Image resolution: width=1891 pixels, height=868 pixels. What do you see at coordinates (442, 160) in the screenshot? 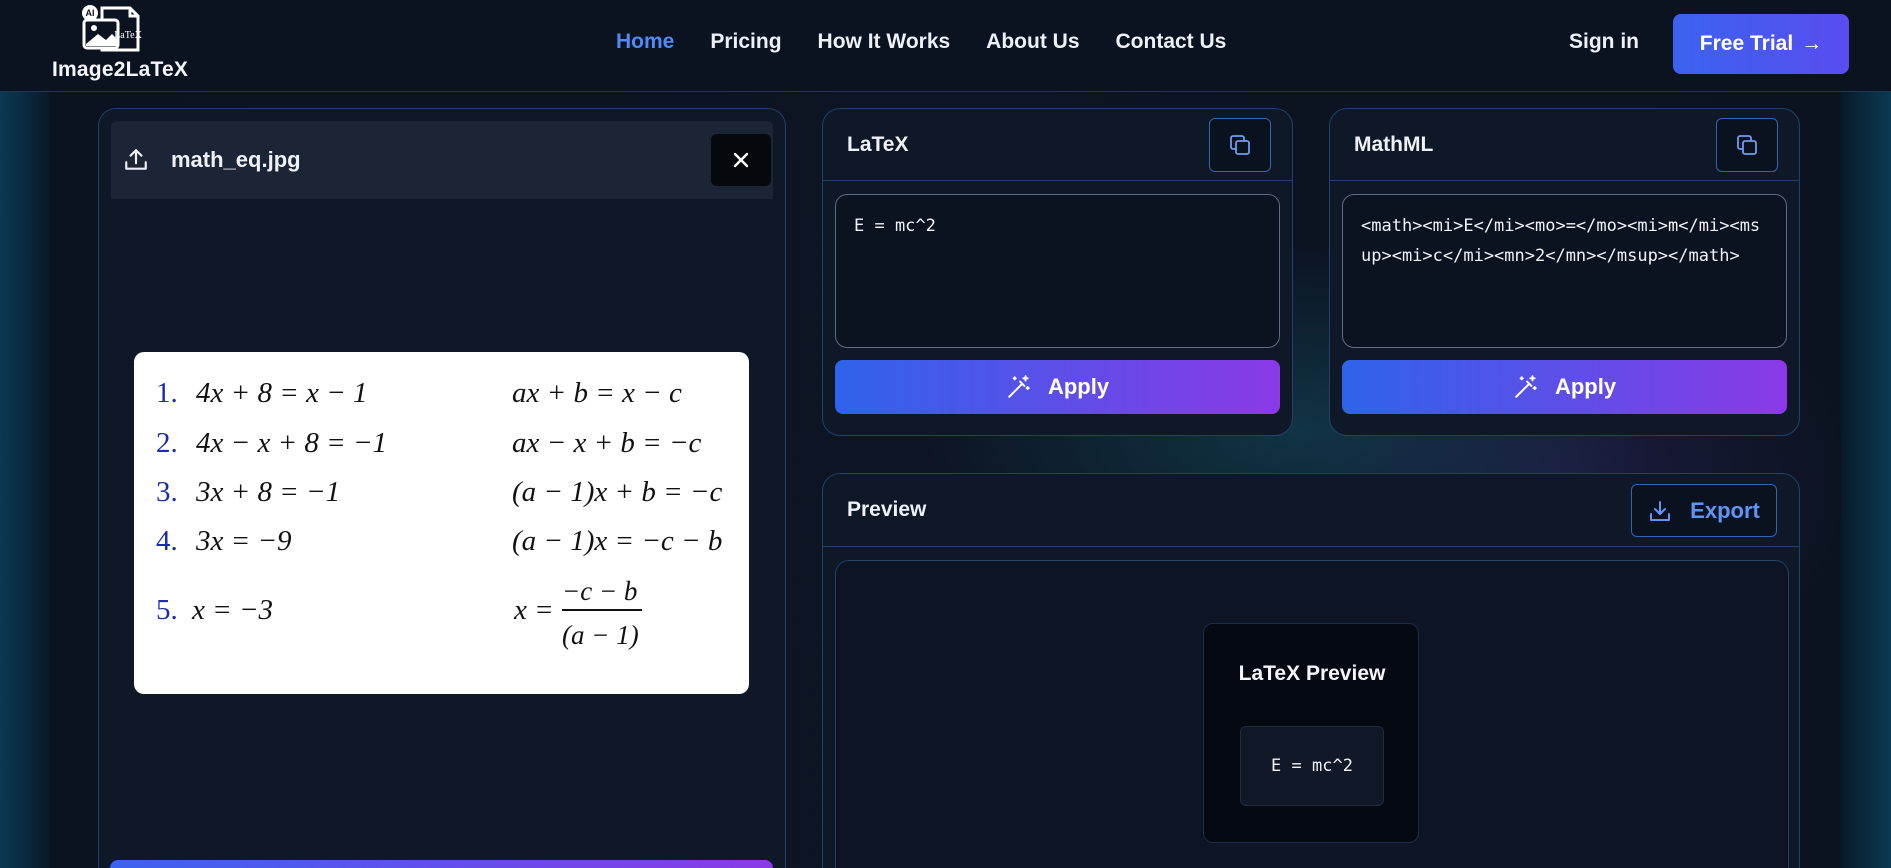
I see `file-bar: math_eq.jpg` at bounding box center [442, 160].